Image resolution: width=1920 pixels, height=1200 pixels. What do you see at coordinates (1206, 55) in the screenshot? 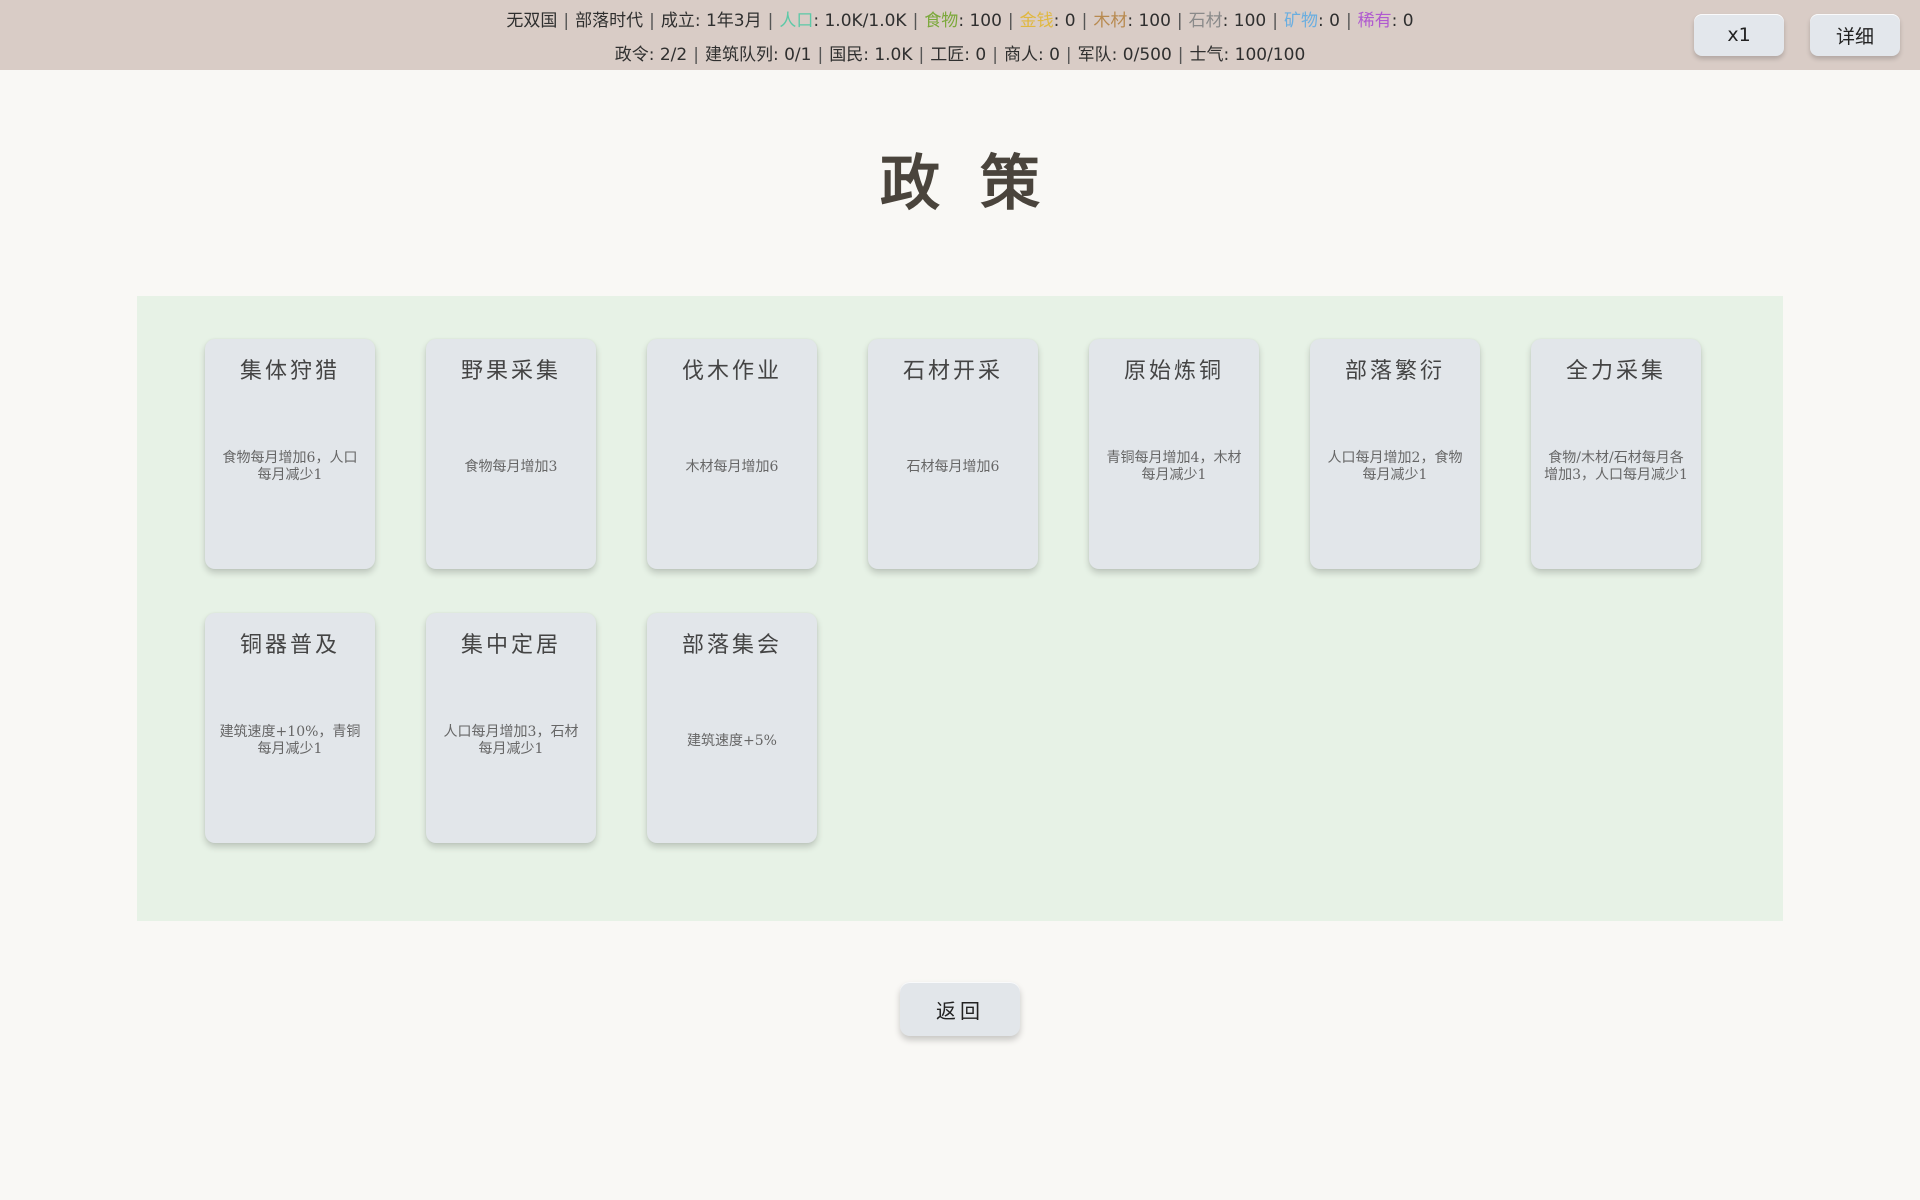
I see `status-label: 士气` at bounding box center [1206, 55].